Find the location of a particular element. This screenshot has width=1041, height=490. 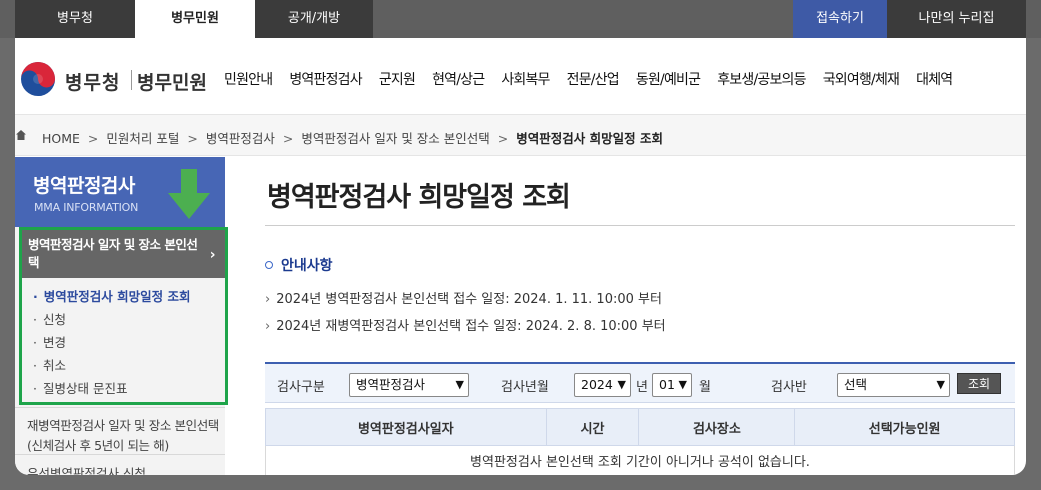

team-label: 검사반 is located at coordinates (789, 387).